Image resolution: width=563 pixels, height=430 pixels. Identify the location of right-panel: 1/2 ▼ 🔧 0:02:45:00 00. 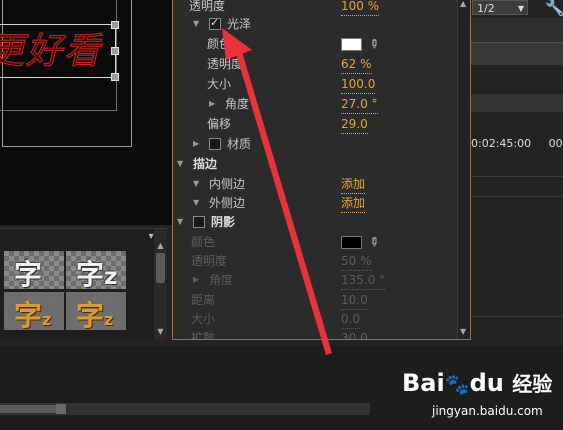
(517, 172).